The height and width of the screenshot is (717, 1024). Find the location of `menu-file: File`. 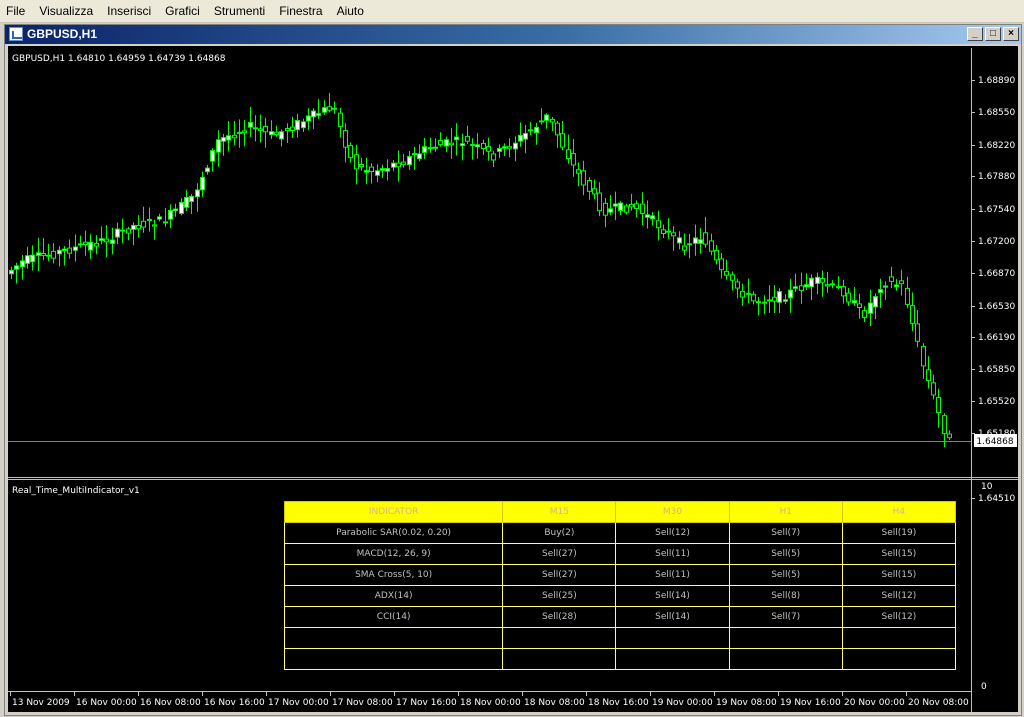

menu-file: File is located at coordinates (16, 11).